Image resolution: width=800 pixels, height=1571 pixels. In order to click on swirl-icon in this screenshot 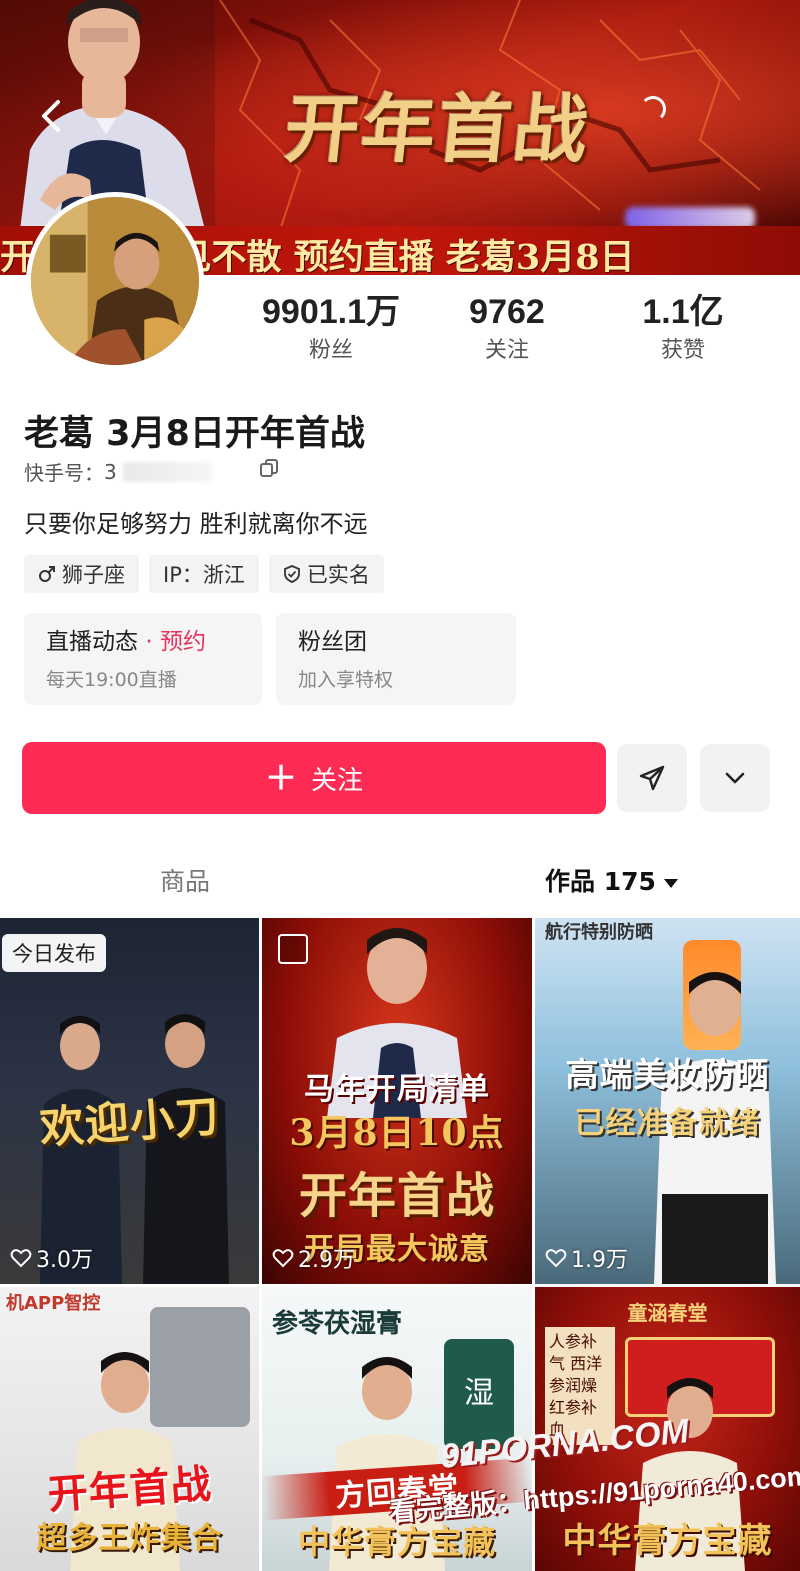, I will do `click(653, 109)`.